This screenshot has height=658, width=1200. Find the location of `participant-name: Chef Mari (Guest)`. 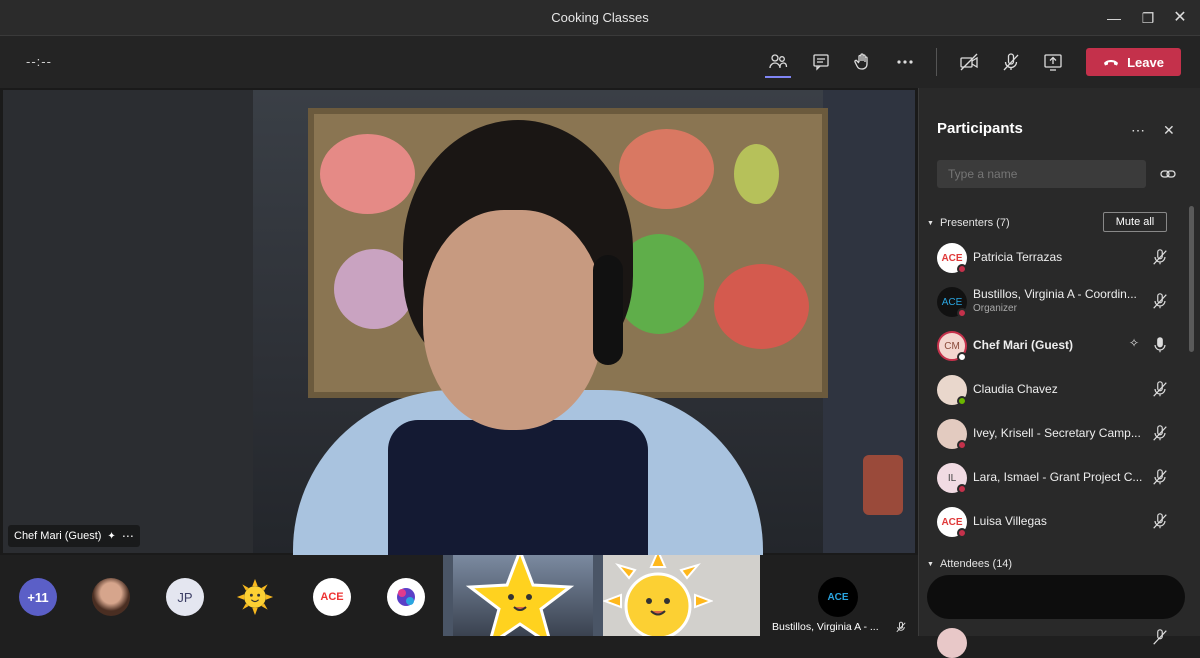

participant-name: Chef Mari (Guest) is located at coordinates (1023, 345).